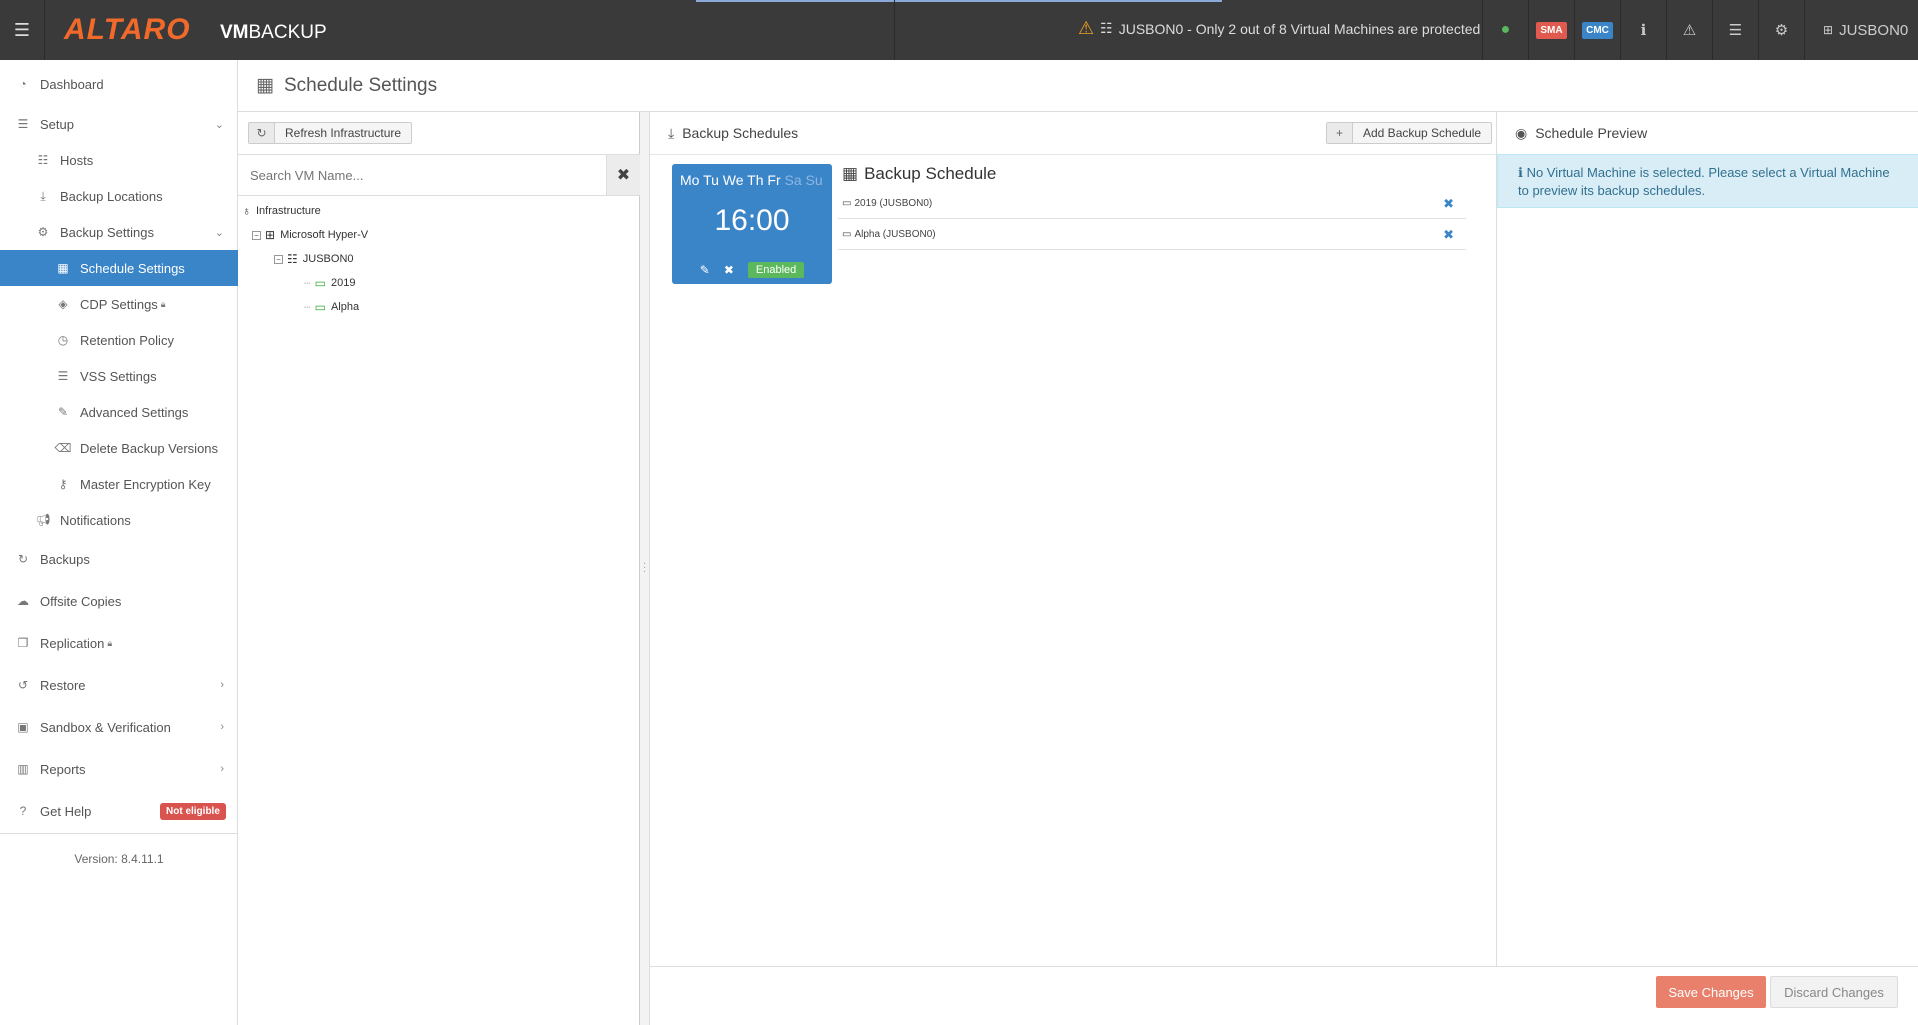  What do you see at coordinates (422, 175) in the screenshot?
I see `vm-search-input` at bounding box center [422, 175].